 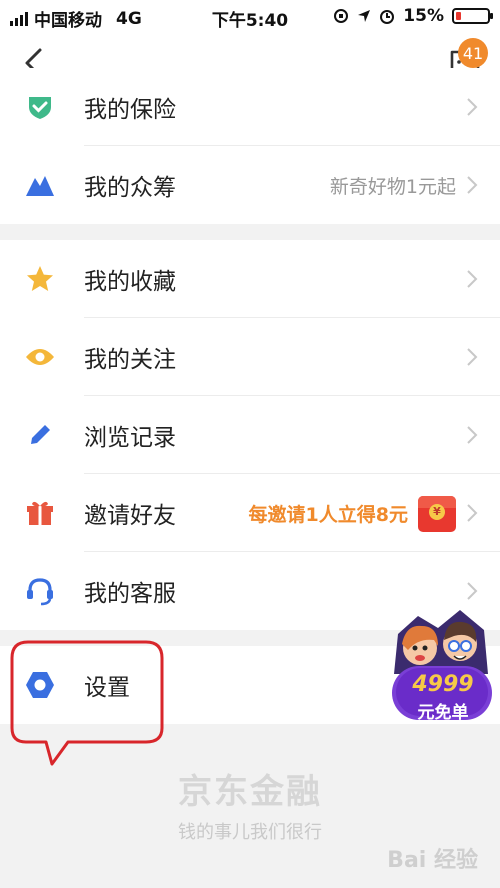 What do you see at coordinates (250, 832) in the screenshot?
I see `footer-brand-slogan: 钱的事儿我们很行` at bounding box center [250, 832].